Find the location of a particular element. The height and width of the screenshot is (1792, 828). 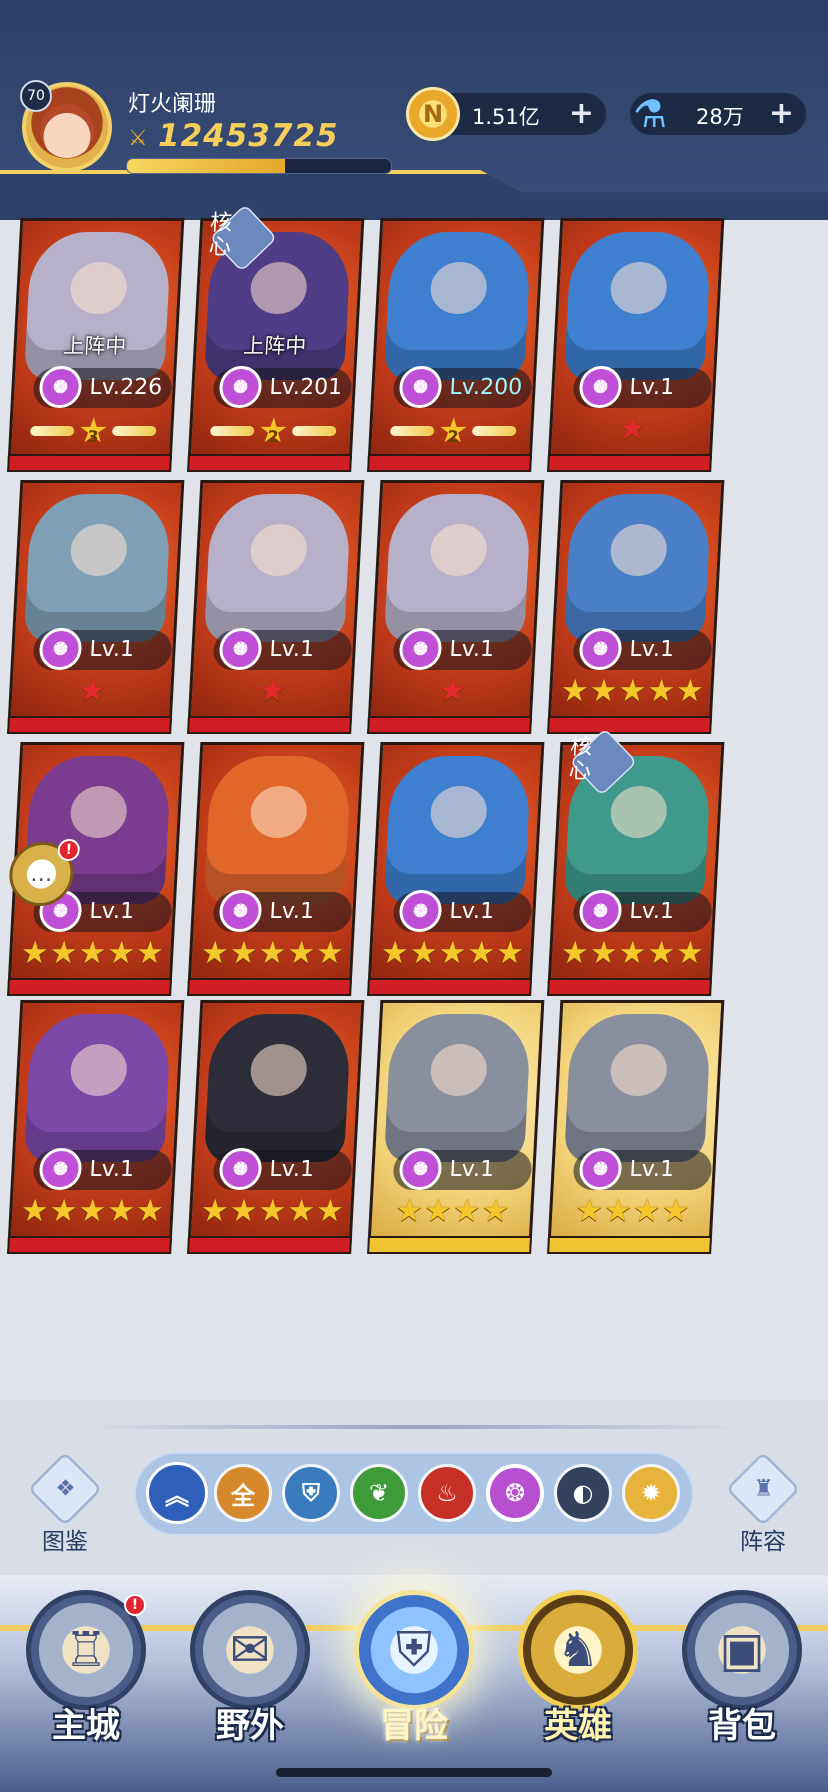

hero-card: ❂ Lv.1 ★ ★ ★ ★ ★…! is located at coordinates (95, 864).